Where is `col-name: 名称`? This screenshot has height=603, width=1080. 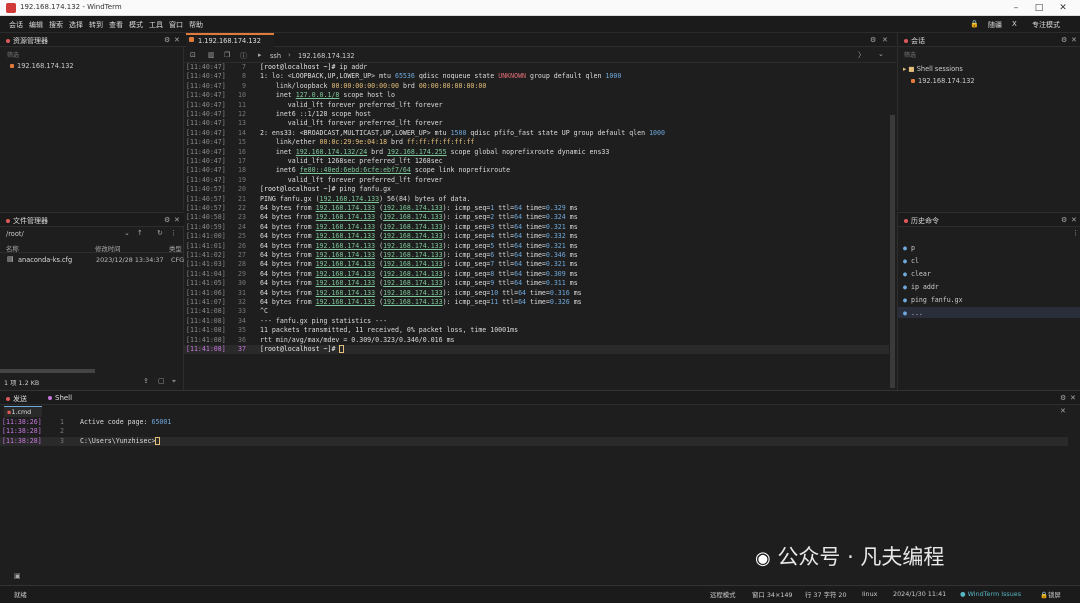
col-name: 名称 is located at coordinates (12, 248).